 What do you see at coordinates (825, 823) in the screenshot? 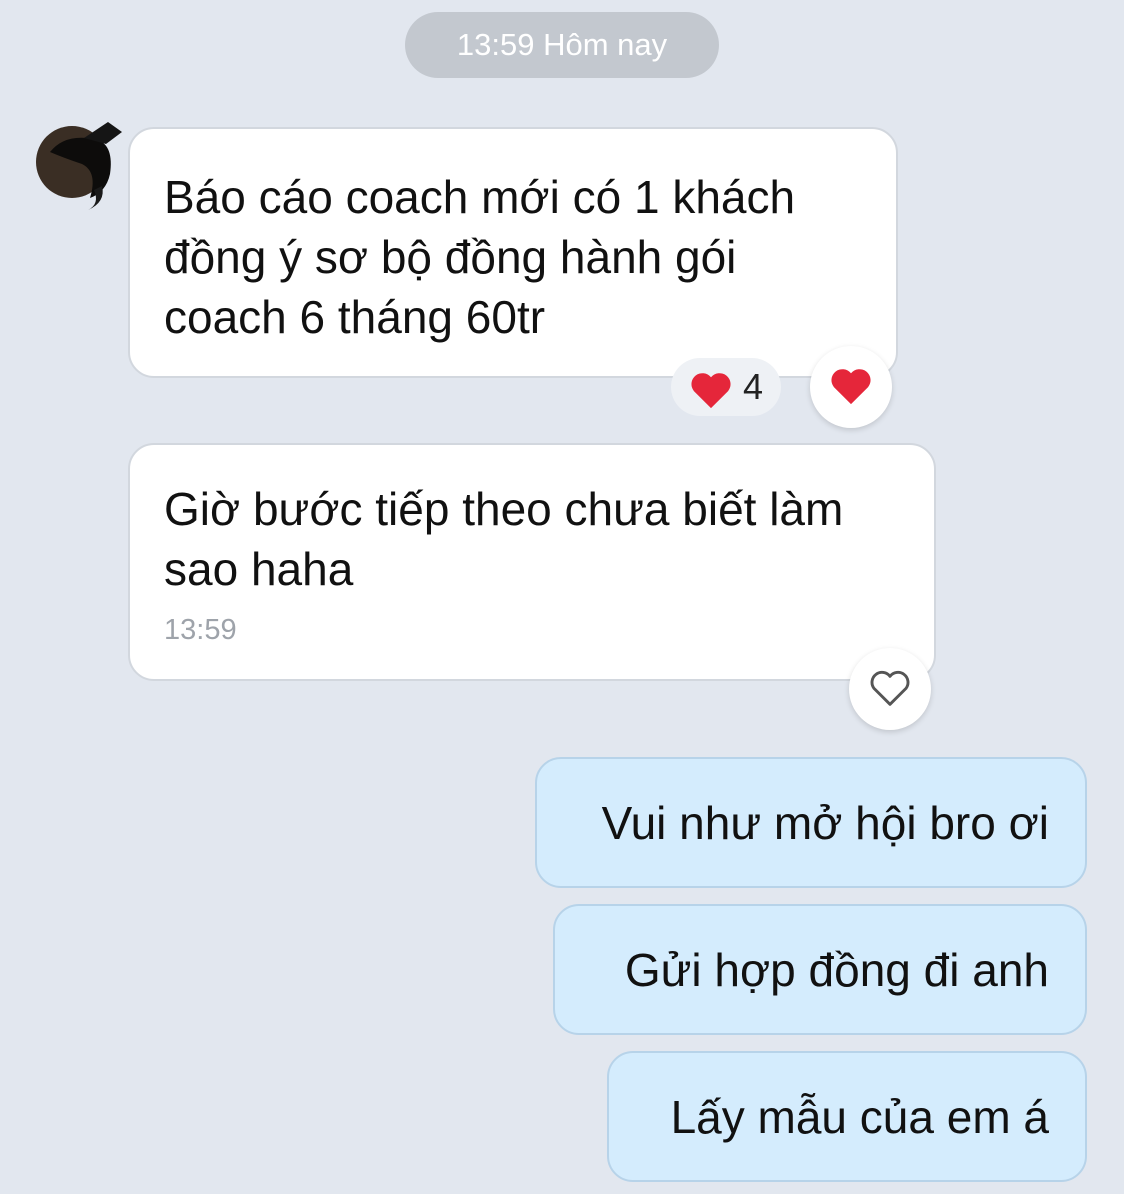
I see `message-text: Vui như mở hội bro ơi` at bounding box center [825, 823].